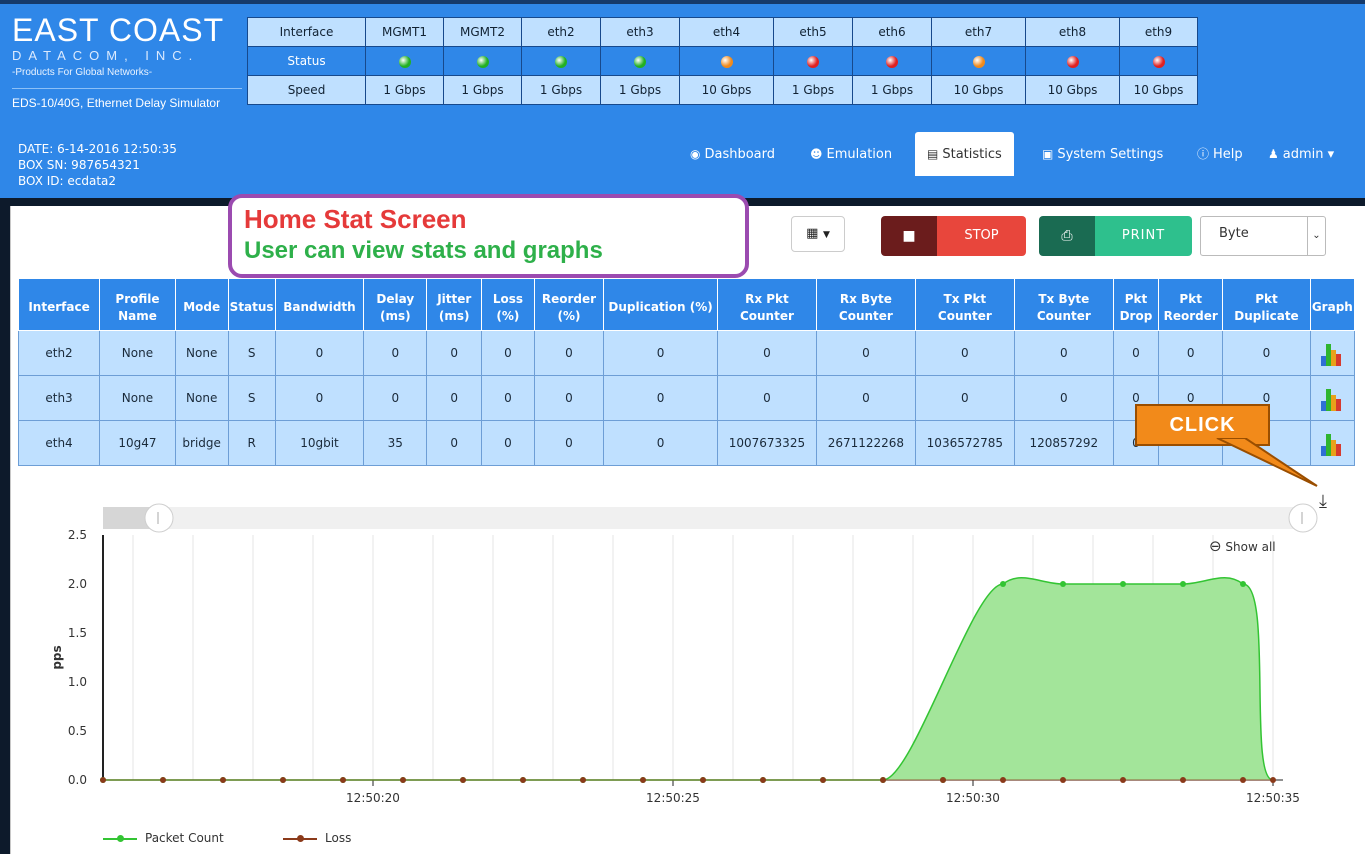 This screenshot has width=1365, height=854. I want to click on legend-item: Packet Count, so click(163, 838).